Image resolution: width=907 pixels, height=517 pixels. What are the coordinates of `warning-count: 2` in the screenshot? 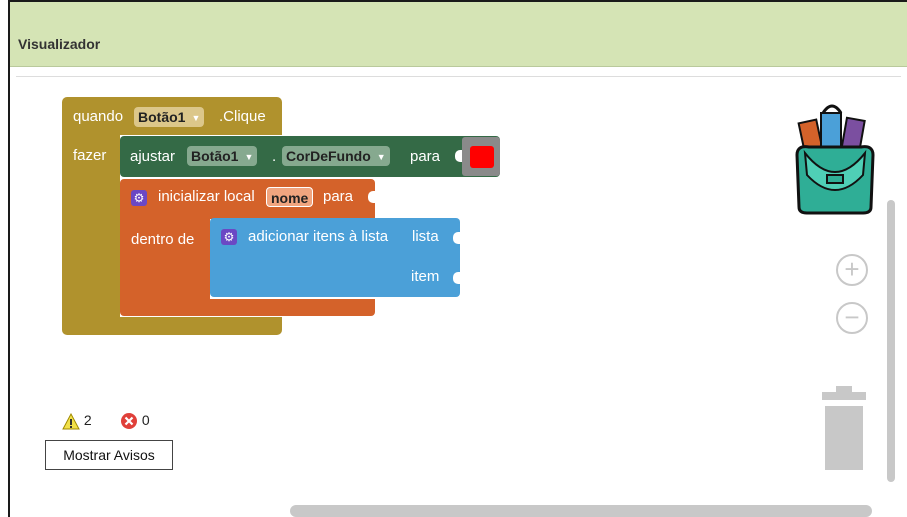 It's located at (87, 420).